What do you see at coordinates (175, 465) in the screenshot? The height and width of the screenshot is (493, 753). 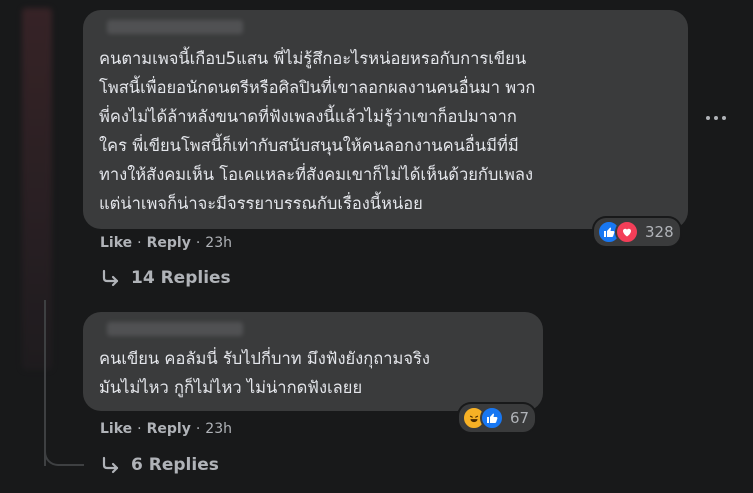 I see `replies-count-label: 6 Replies` at bounding box center [175, 465].